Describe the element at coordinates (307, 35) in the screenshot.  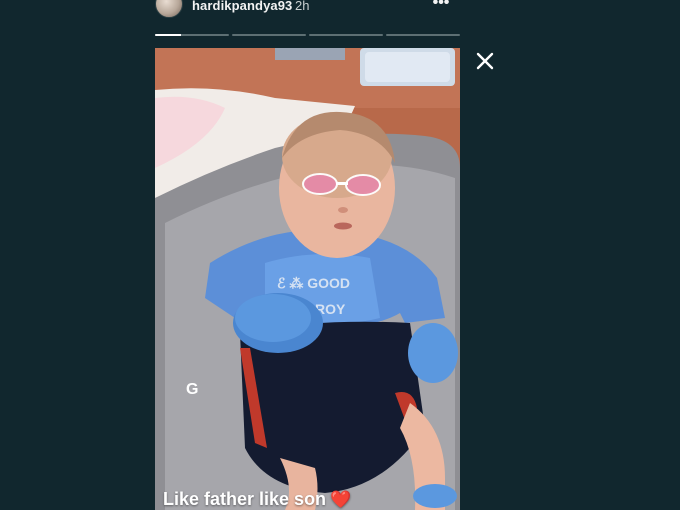
I see `story-progress` at that location.